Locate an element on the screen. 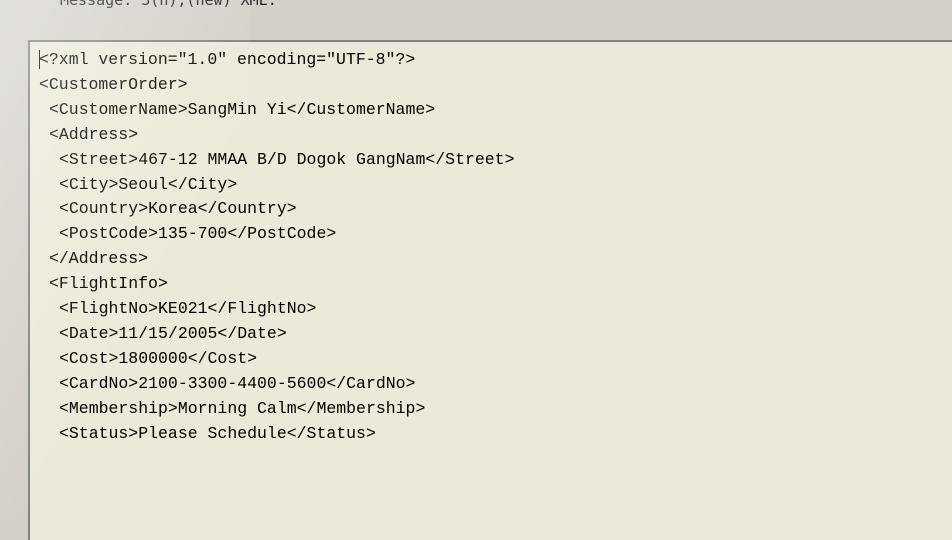  xml-line: <FlightInfo> is located at coordinates (108, 284).